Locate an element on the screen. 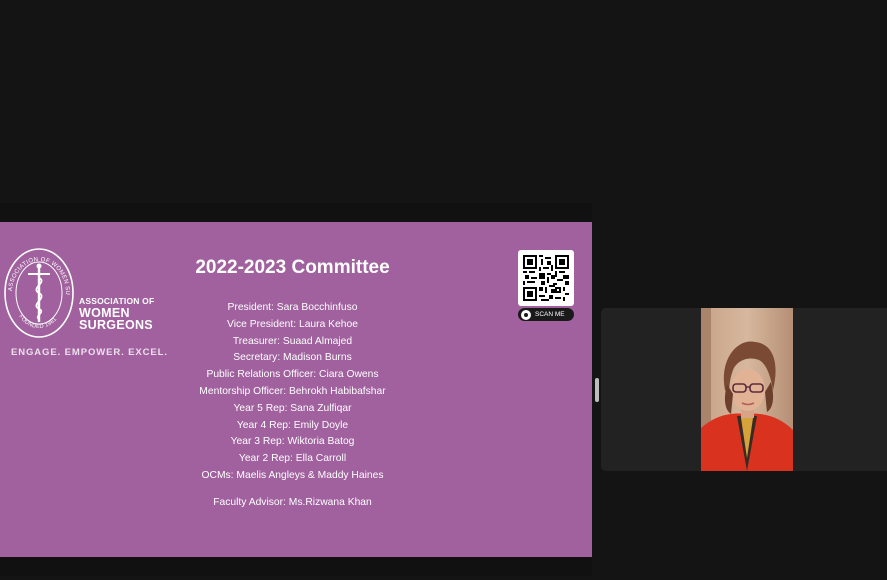  logo-tagline: ENGAGE. EMPOWER. EXCEL. is located at coordinates (89, 352).